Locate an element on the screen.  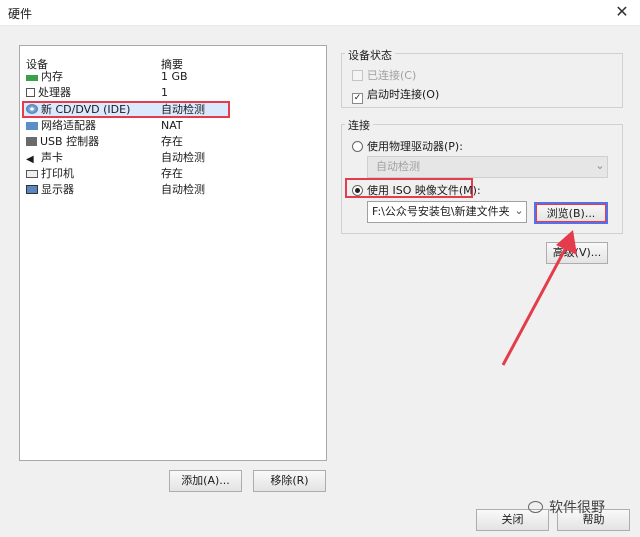
window-title: 硬件 is located at coordinates (20, 14).